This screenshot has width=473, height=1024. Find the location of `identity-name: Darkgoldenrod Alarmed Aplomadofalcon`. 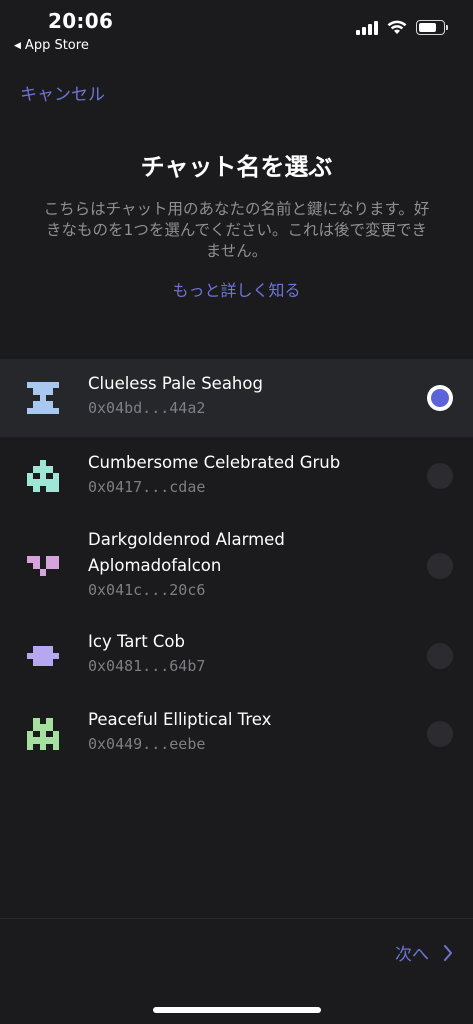

identity-name: Darkgoldenrod Alarmed Aplomadofalcon is located at coordinates (186, 552).